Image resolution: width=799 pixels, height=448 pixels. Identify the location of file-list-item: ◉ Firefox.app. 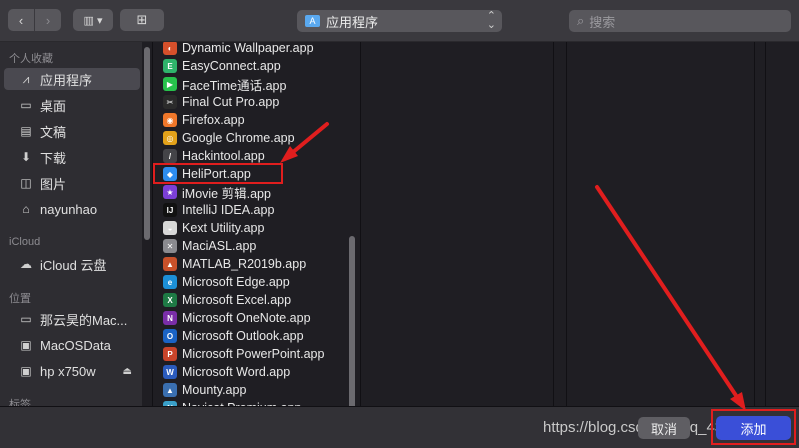
(249, 120).